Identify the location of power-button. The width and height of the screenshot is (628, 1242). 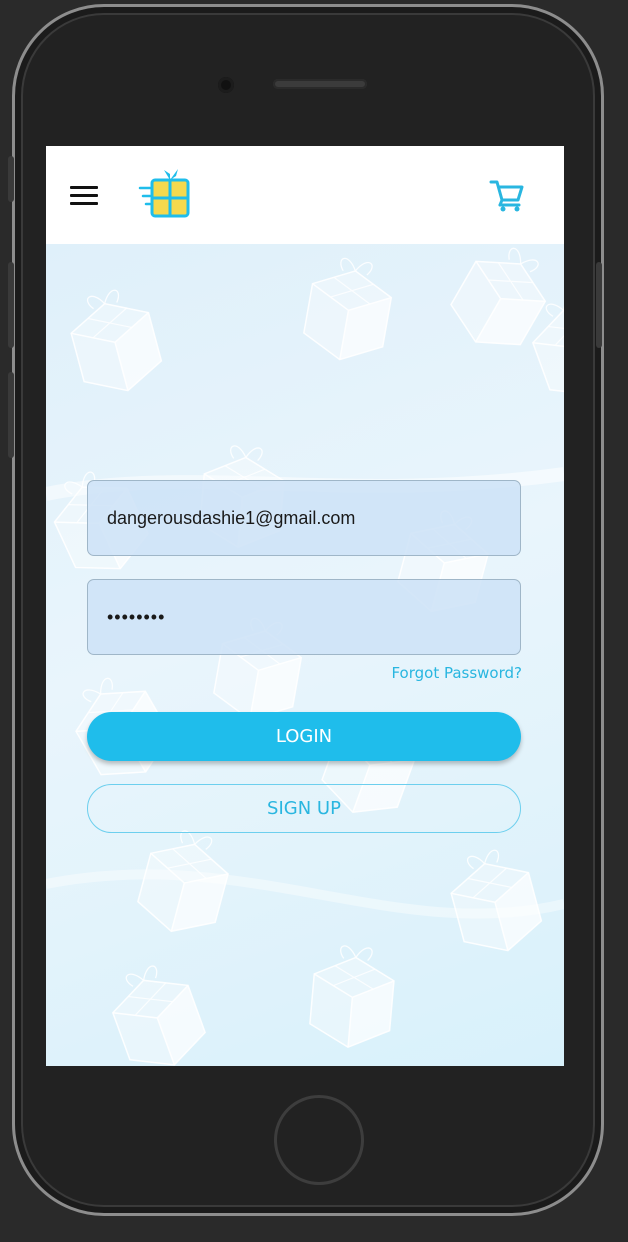
(599, 305).